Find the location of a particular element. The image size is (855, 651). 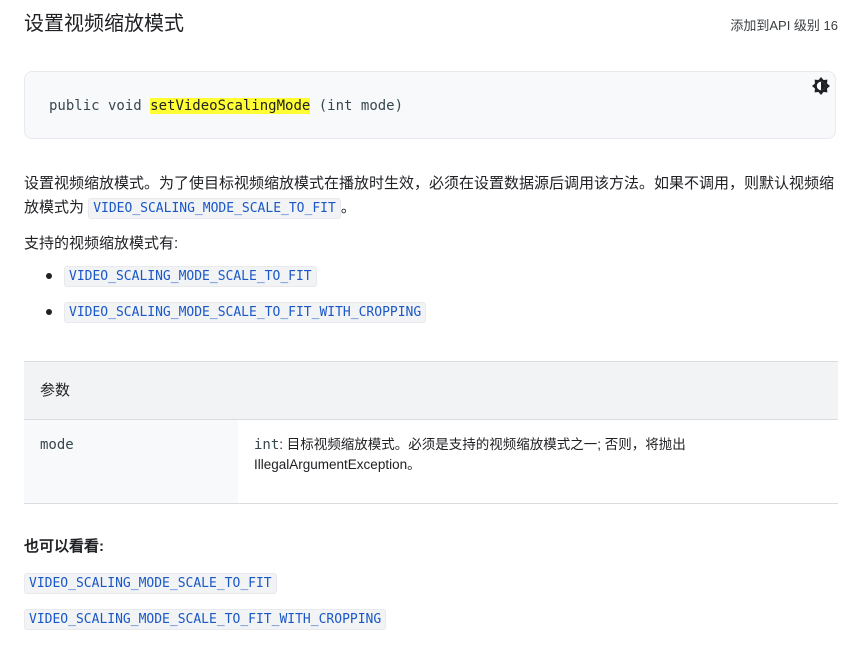

list-item: VIDEO_SCALING_MODE_SCALE_TO_FIT is located at coordinates (225, 282).